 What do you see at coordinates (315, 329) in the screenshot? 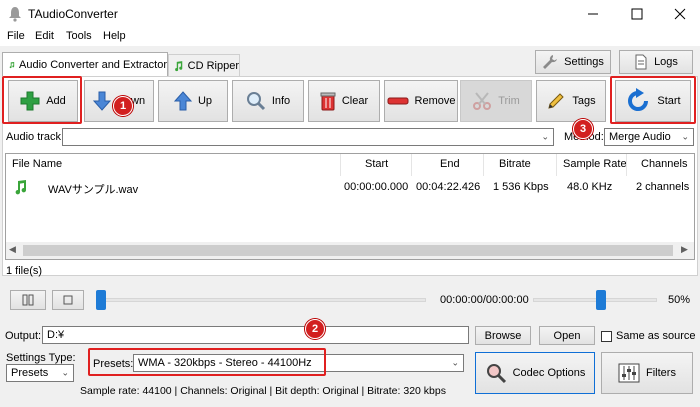
I see `annotation-badge-2: 2` at bounding box center [315, 329].